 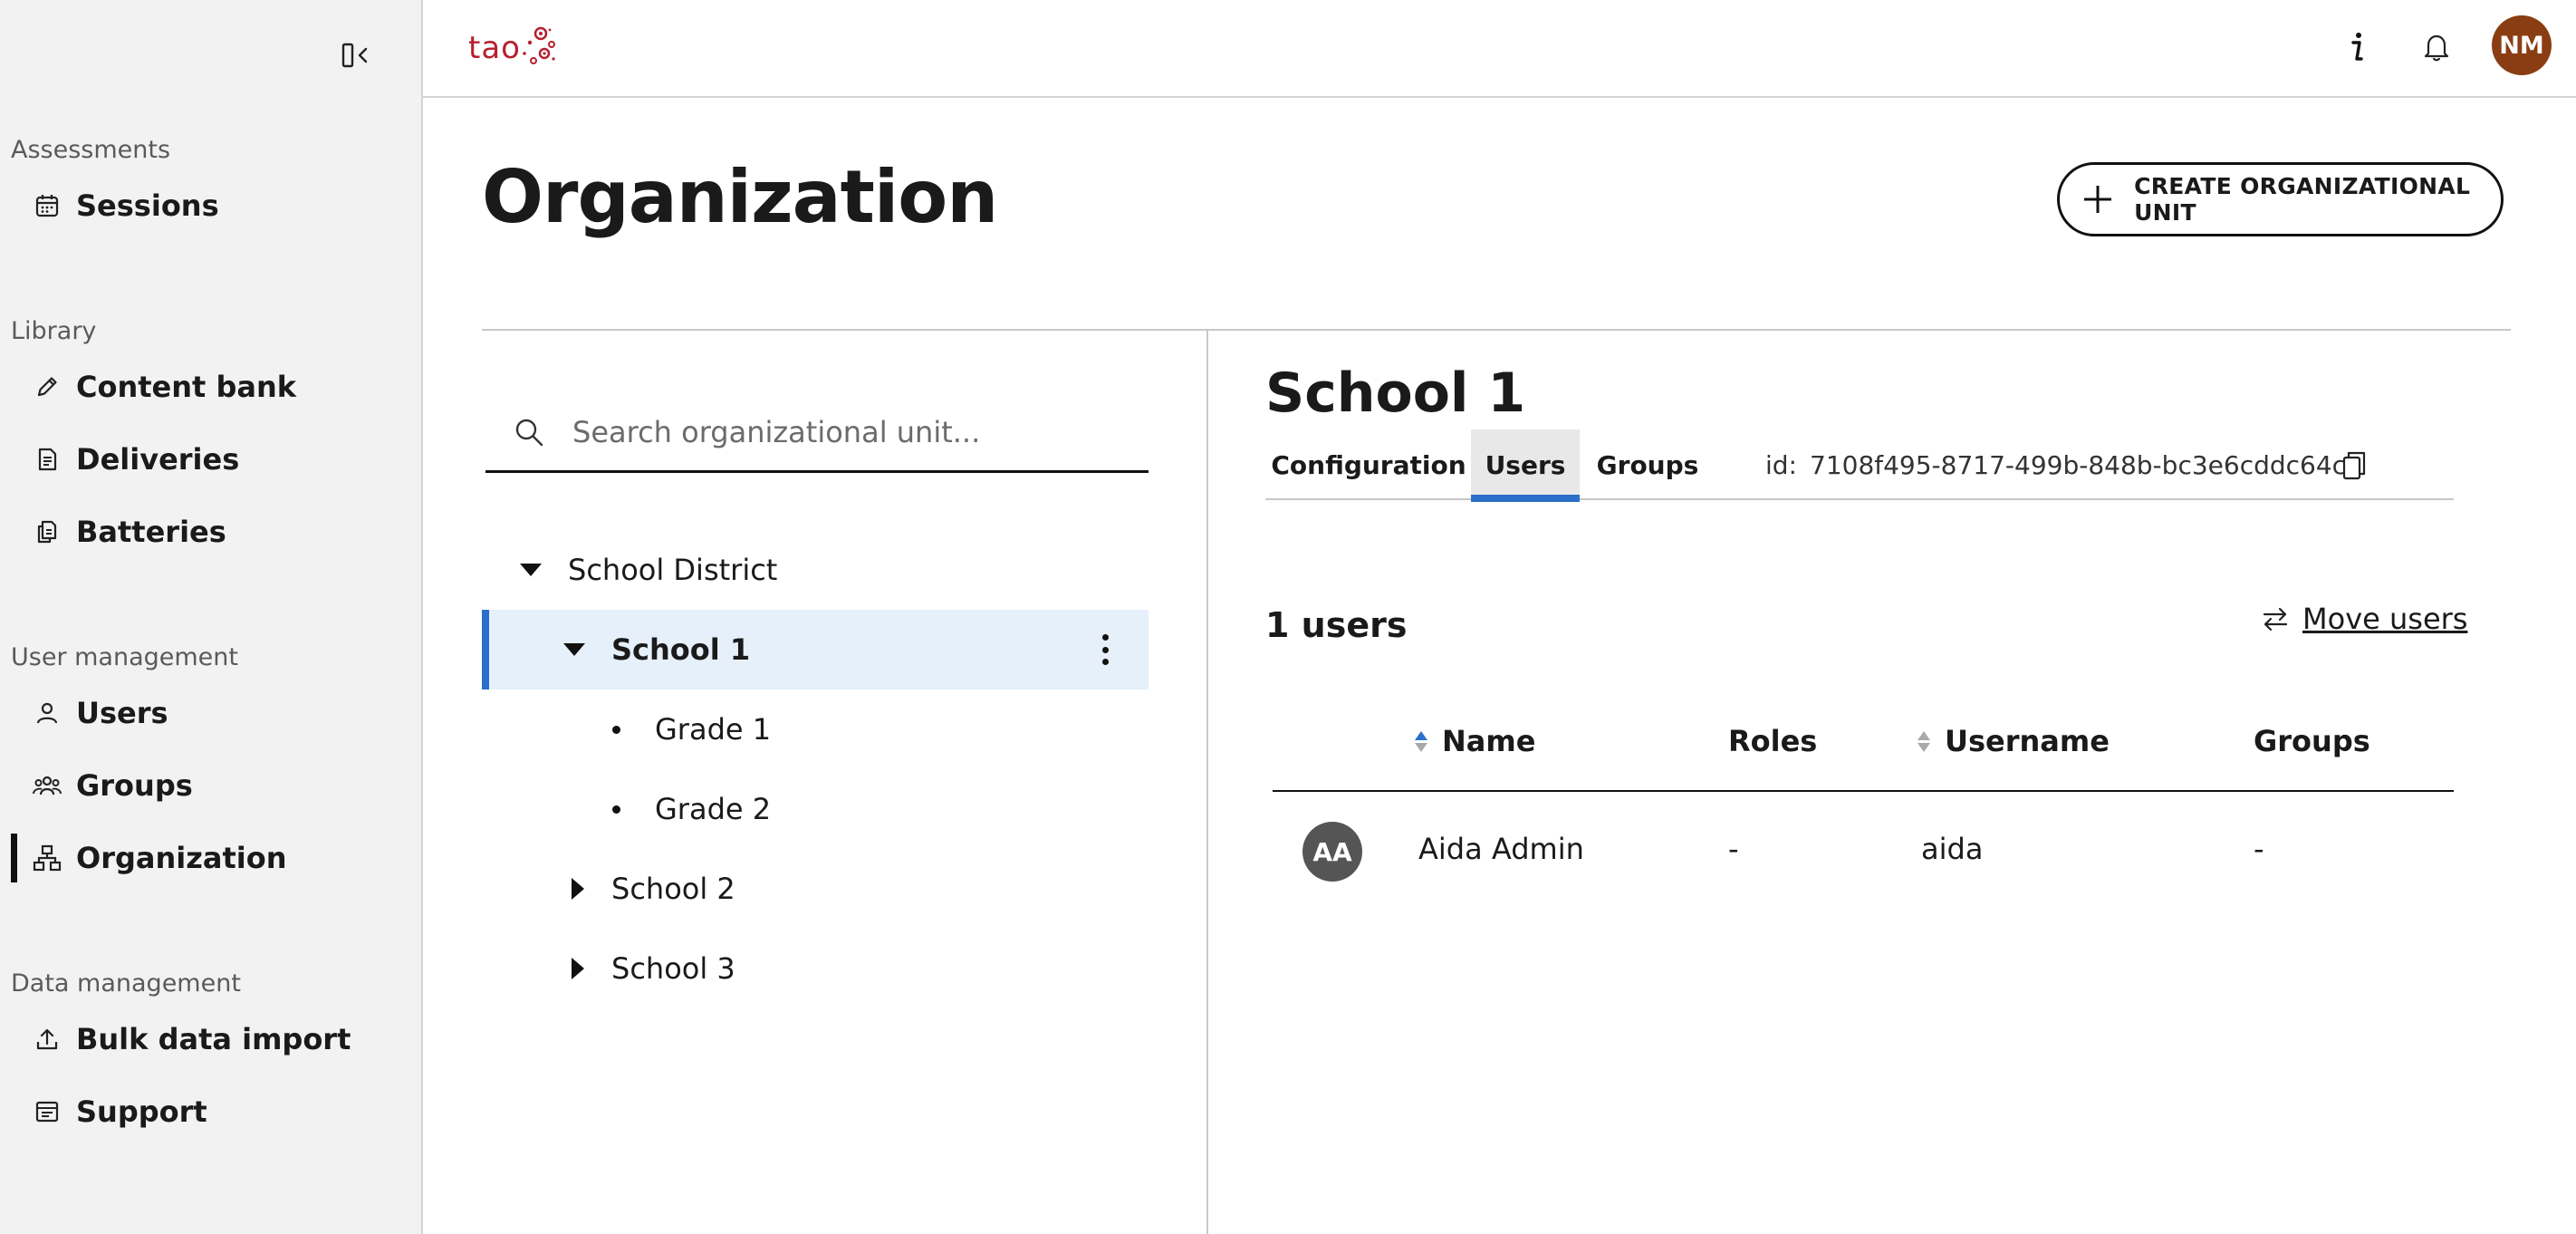 I want to click on nav-section-assessments: Assessments, so click(x=90, y=151).